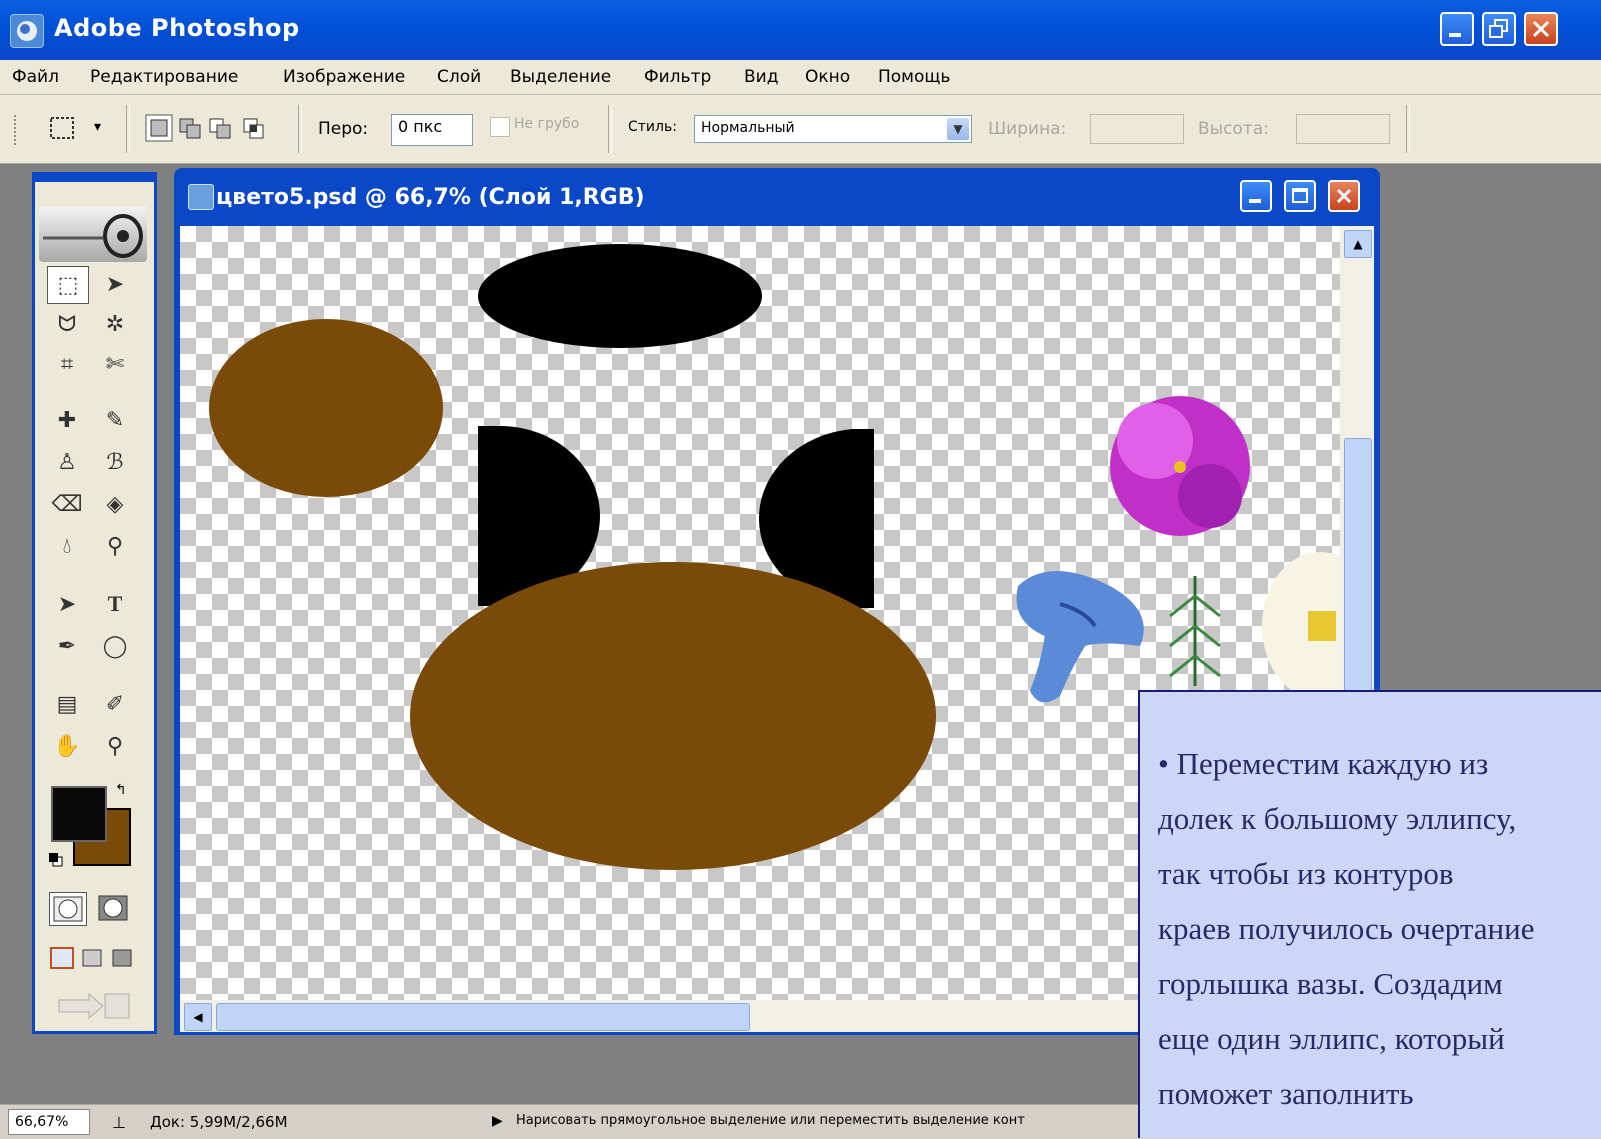  What do you see at coordinates (201, 197) in the screenshot?
I see `document-icon` at bounding box center [201, 197].